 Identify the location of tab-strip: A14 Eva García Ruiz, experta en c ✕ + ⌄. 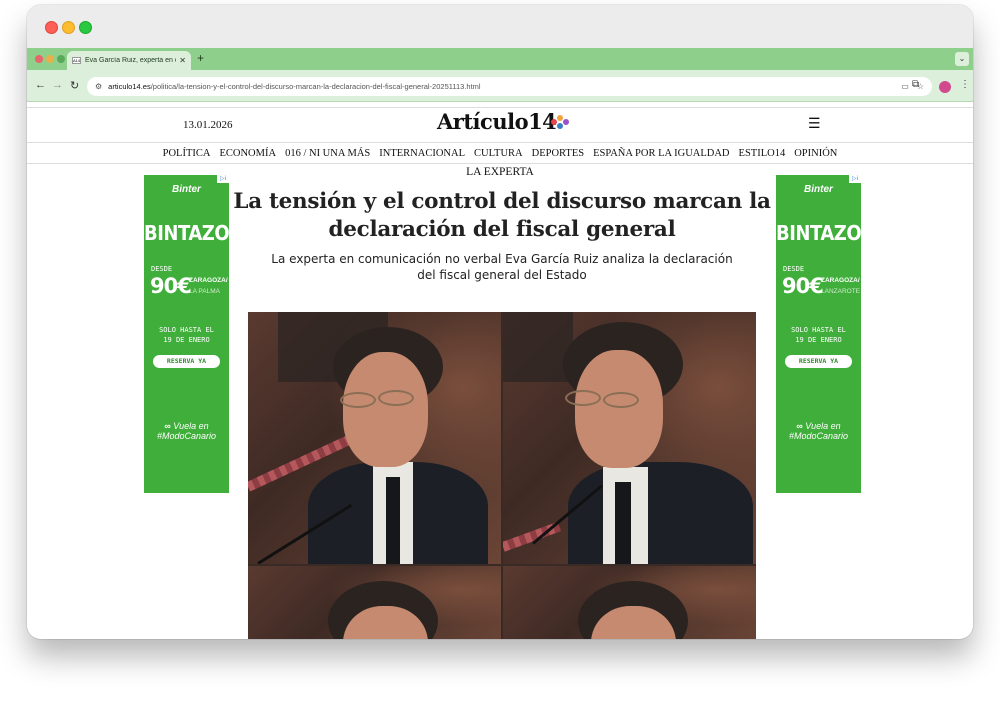
(500, 59).